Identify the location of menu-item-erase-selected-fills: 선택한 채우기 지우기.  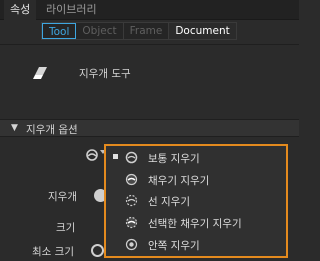
(196, 223).